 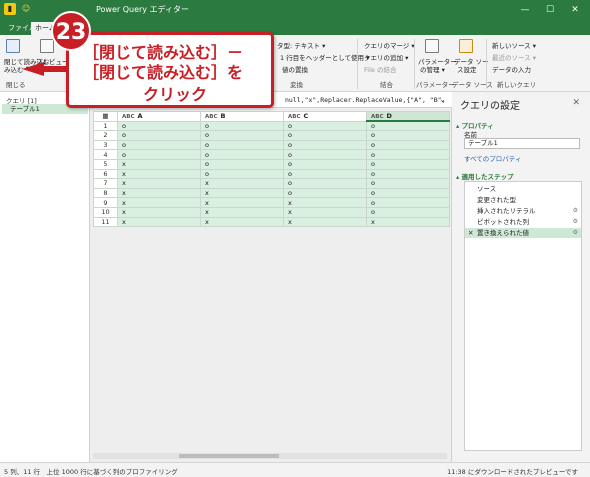 What do you see at coordinates (386, 57) in the screenshot?
I see `append-queries: クエリの追加 ▾` at bounding box center [386, 57].